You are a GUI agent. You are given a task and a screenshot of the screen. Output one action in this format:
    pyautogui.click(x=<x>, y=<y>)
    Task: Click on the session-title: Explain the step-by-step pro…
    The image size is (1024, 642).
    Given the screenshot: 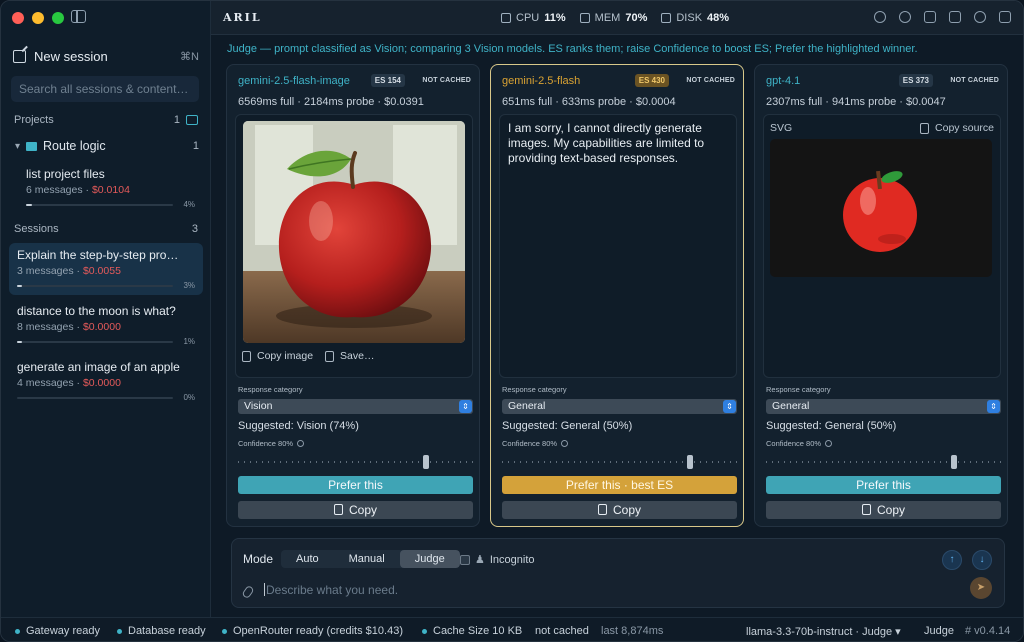 What is the action you would take?
    pyautogui.click(x=98, y=255)
    